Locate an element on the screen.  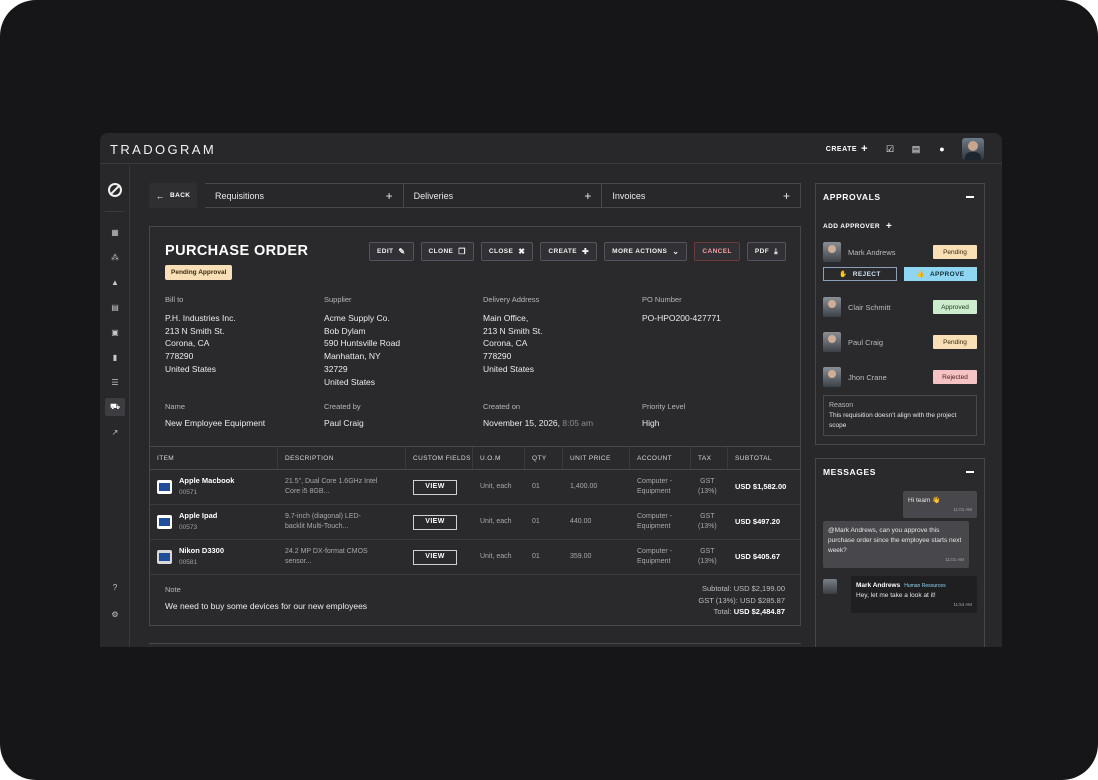
account-cell: Computer - Equipment is located at coordinates (655, 556).